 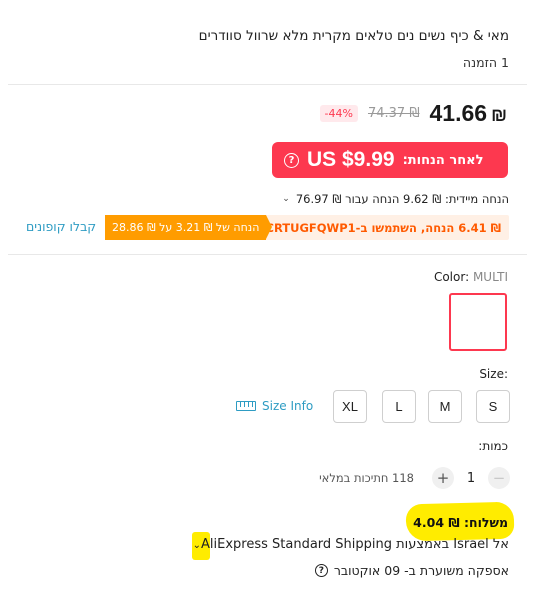 I want to click on currency-symbol: ₪, so click(x=499, y=115).